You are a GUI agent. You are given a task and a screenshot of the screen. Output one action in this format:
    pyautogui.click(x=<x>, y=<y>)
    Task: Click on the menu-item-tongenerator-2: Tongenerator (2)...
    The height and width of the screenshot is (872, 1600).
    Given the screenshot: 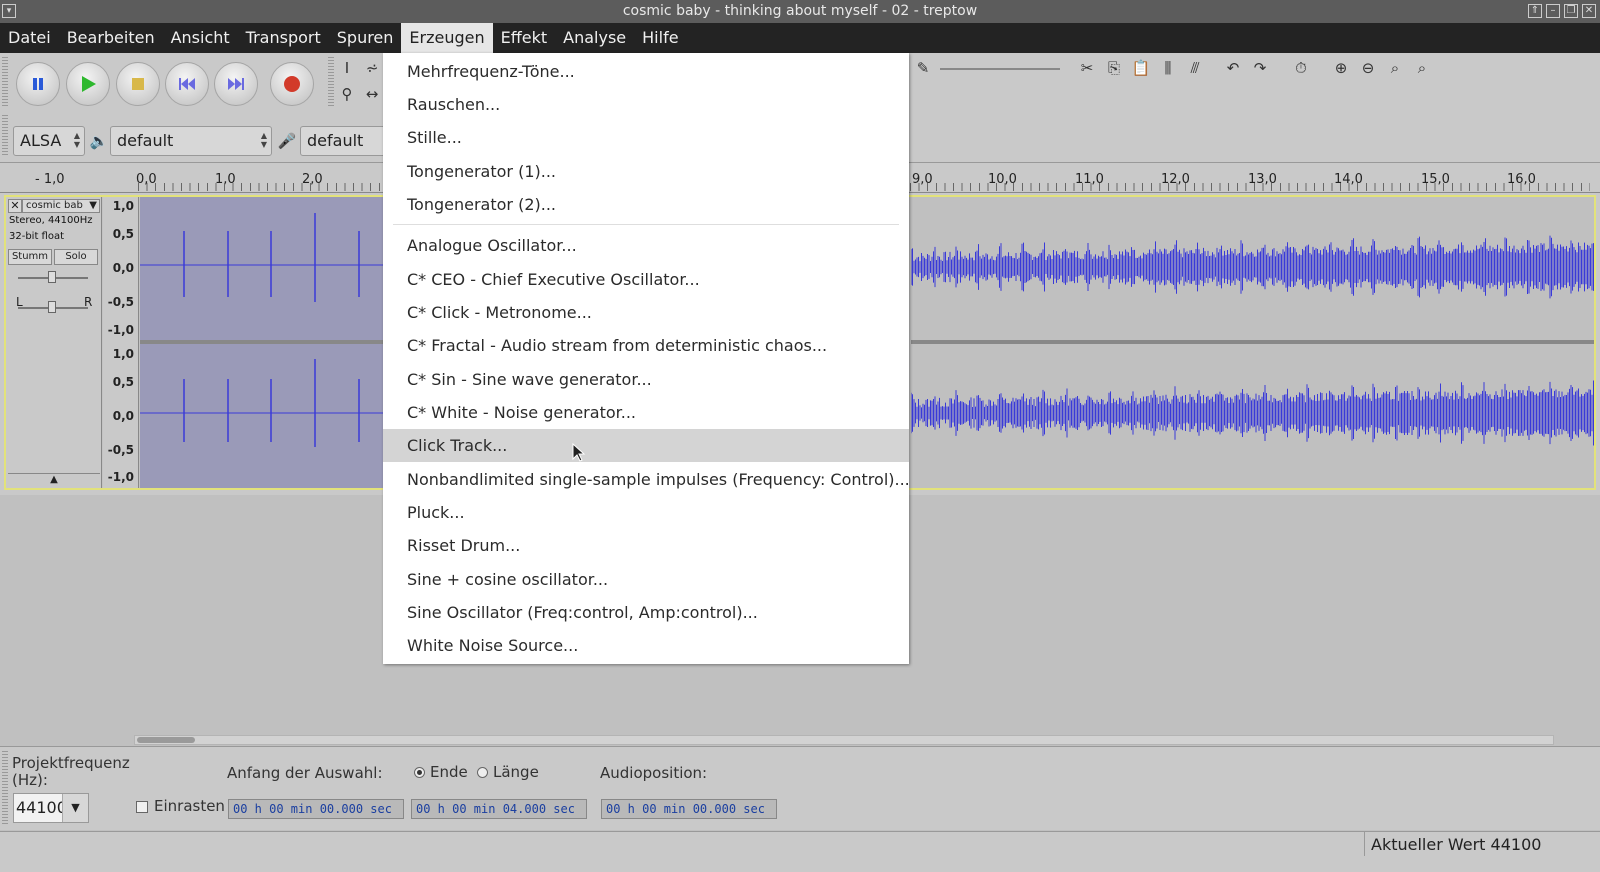 What is the action you would take?
    pyautogui.click(x=646, y=204)
    